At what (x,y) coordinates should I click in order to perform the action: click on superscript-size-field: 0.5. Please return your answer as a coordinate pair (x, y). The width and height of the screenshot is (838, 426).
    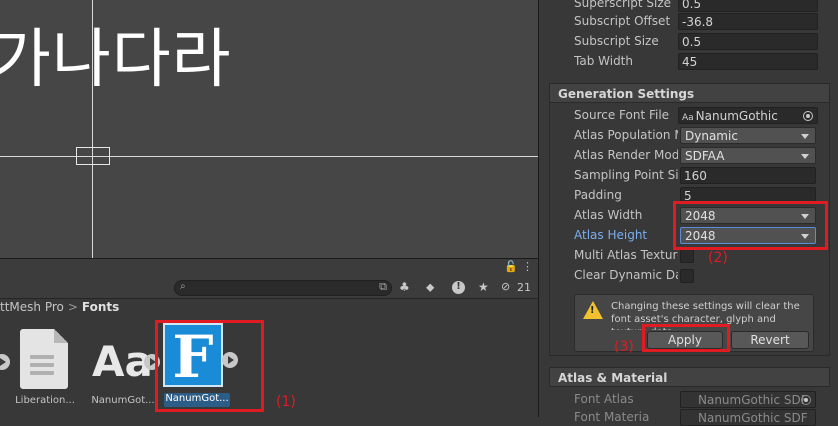
    Looking at the image, I should click on (748, 6).